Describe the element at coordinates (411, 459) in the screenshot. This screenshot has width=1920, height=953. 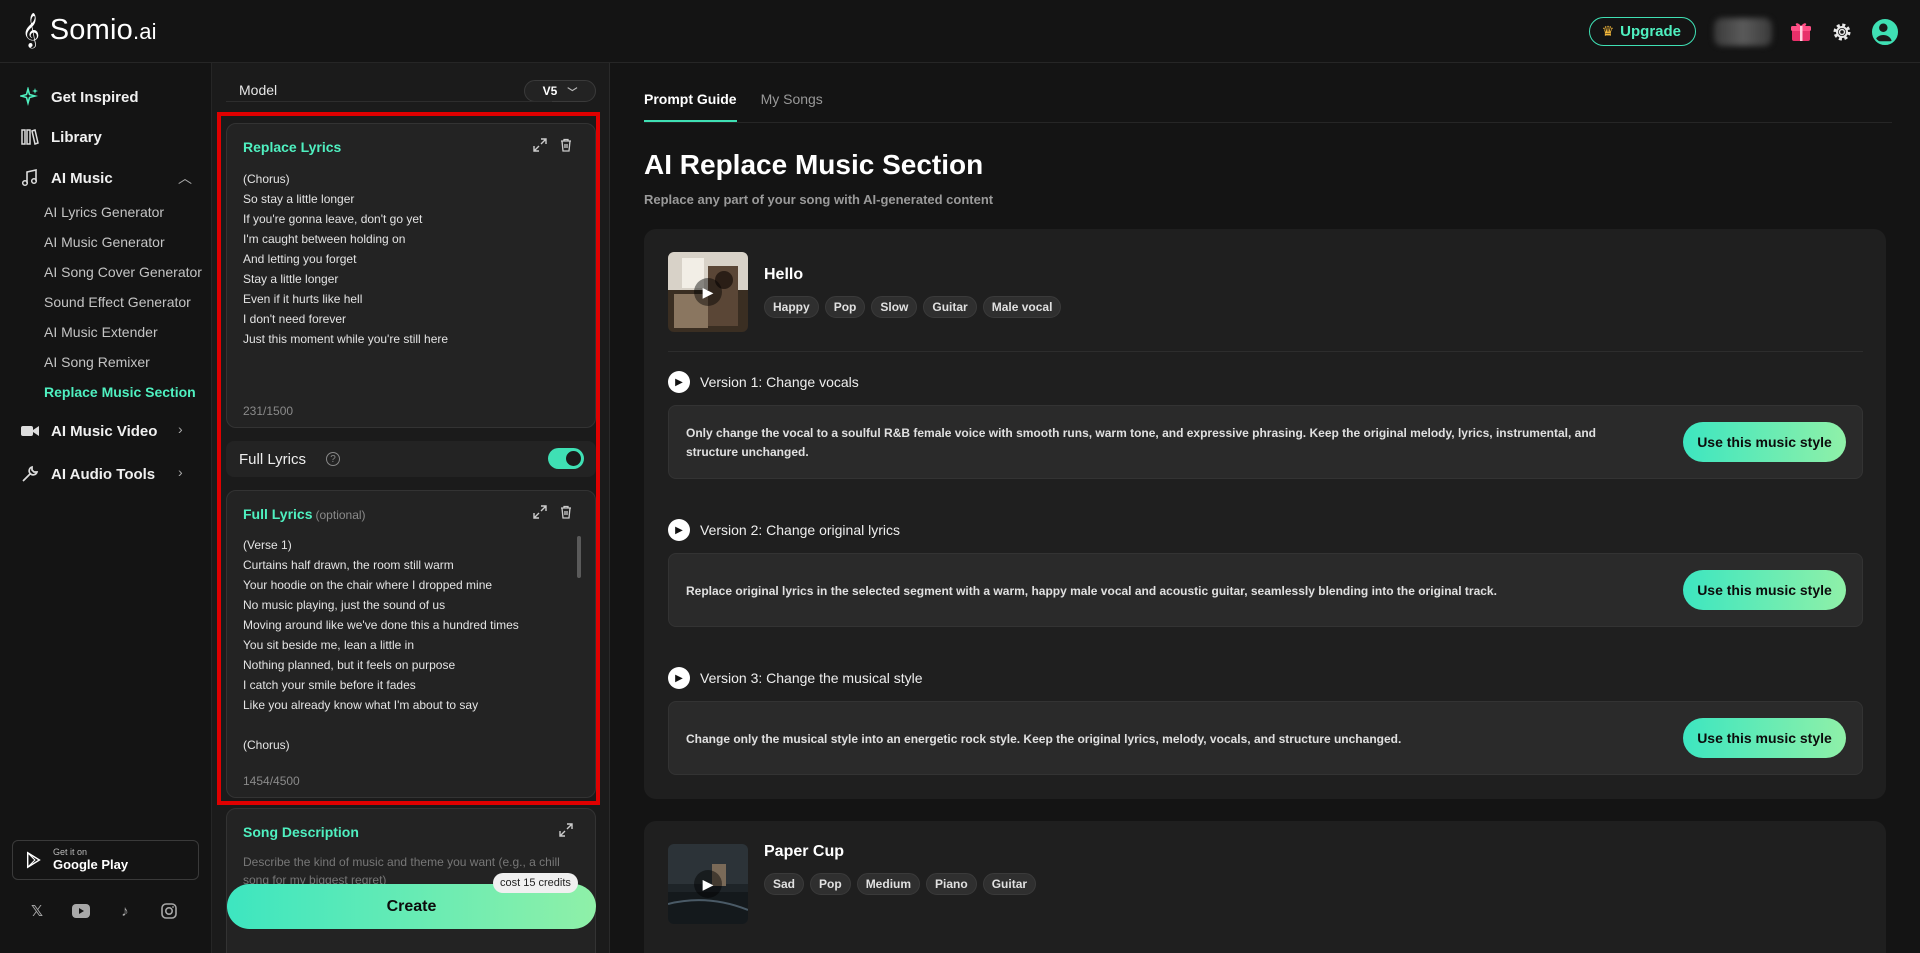
I see `full-lyrics-toggle-row: Full Lyrics ?` at that location.